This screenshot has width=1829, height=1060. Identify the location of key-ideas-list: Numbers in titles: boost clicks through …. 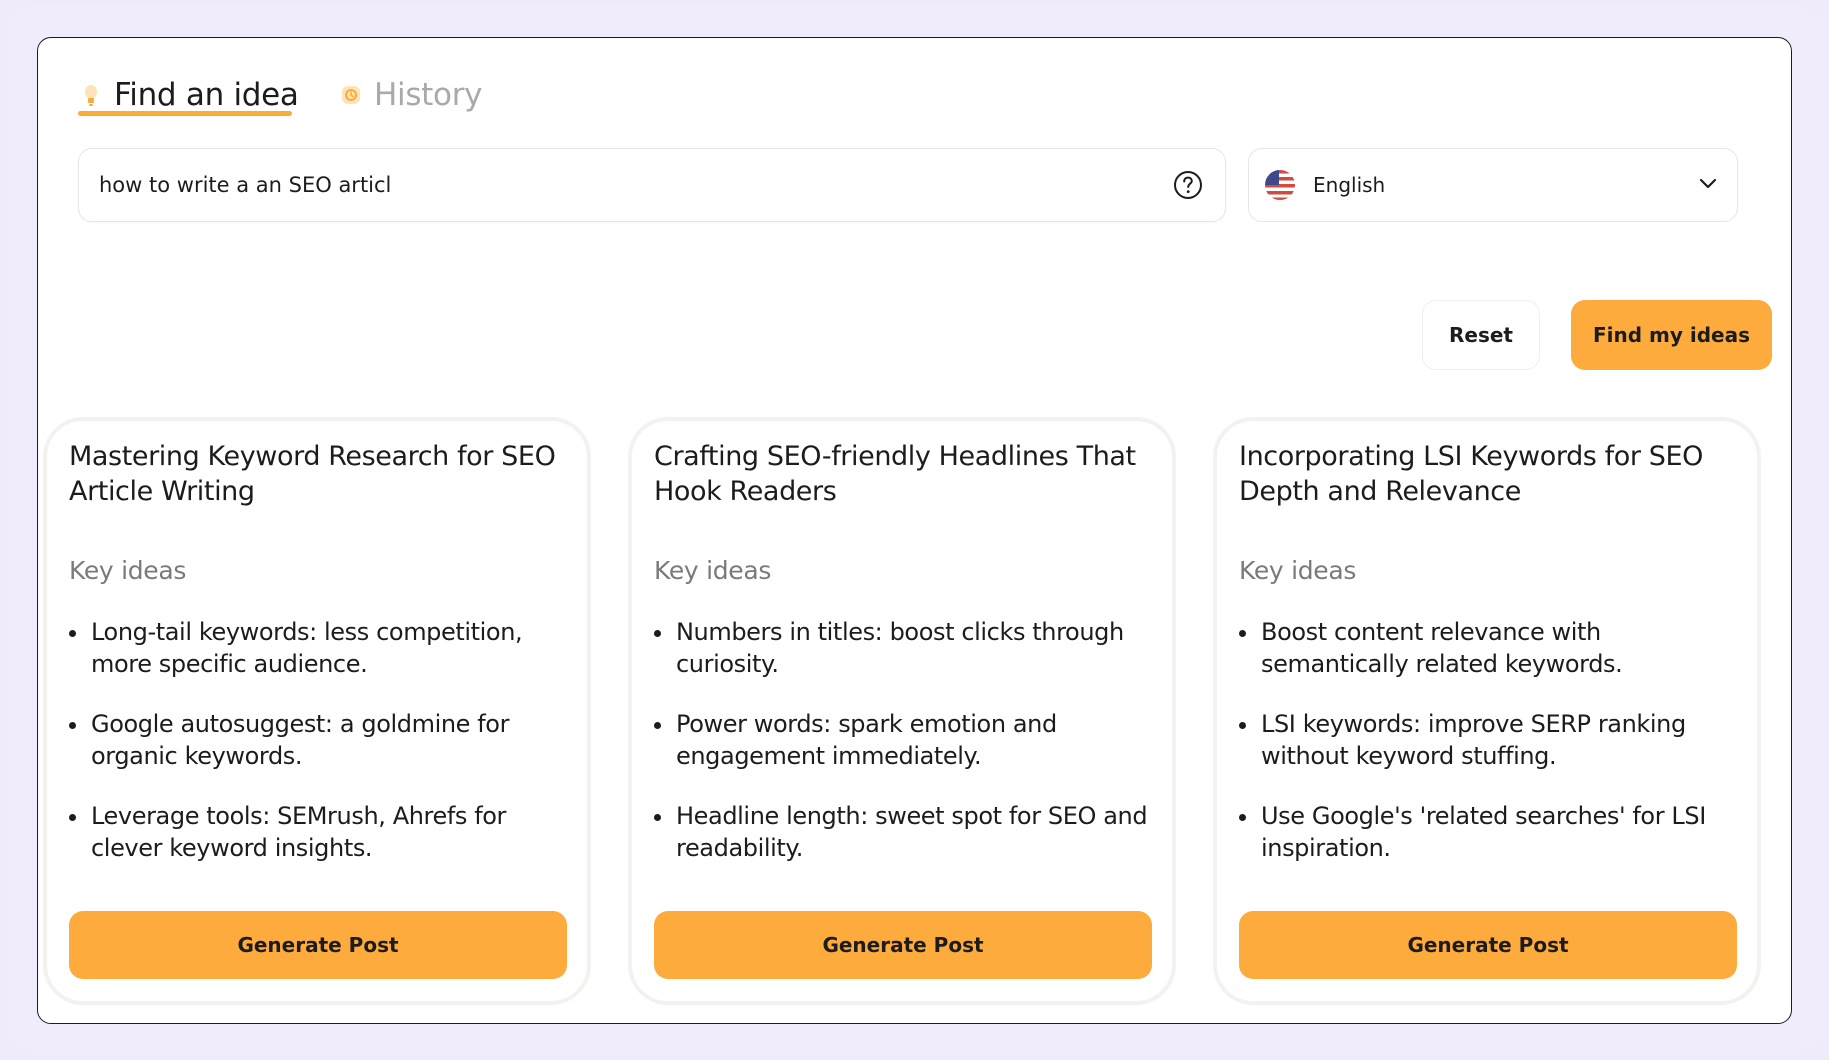
(904, 754).